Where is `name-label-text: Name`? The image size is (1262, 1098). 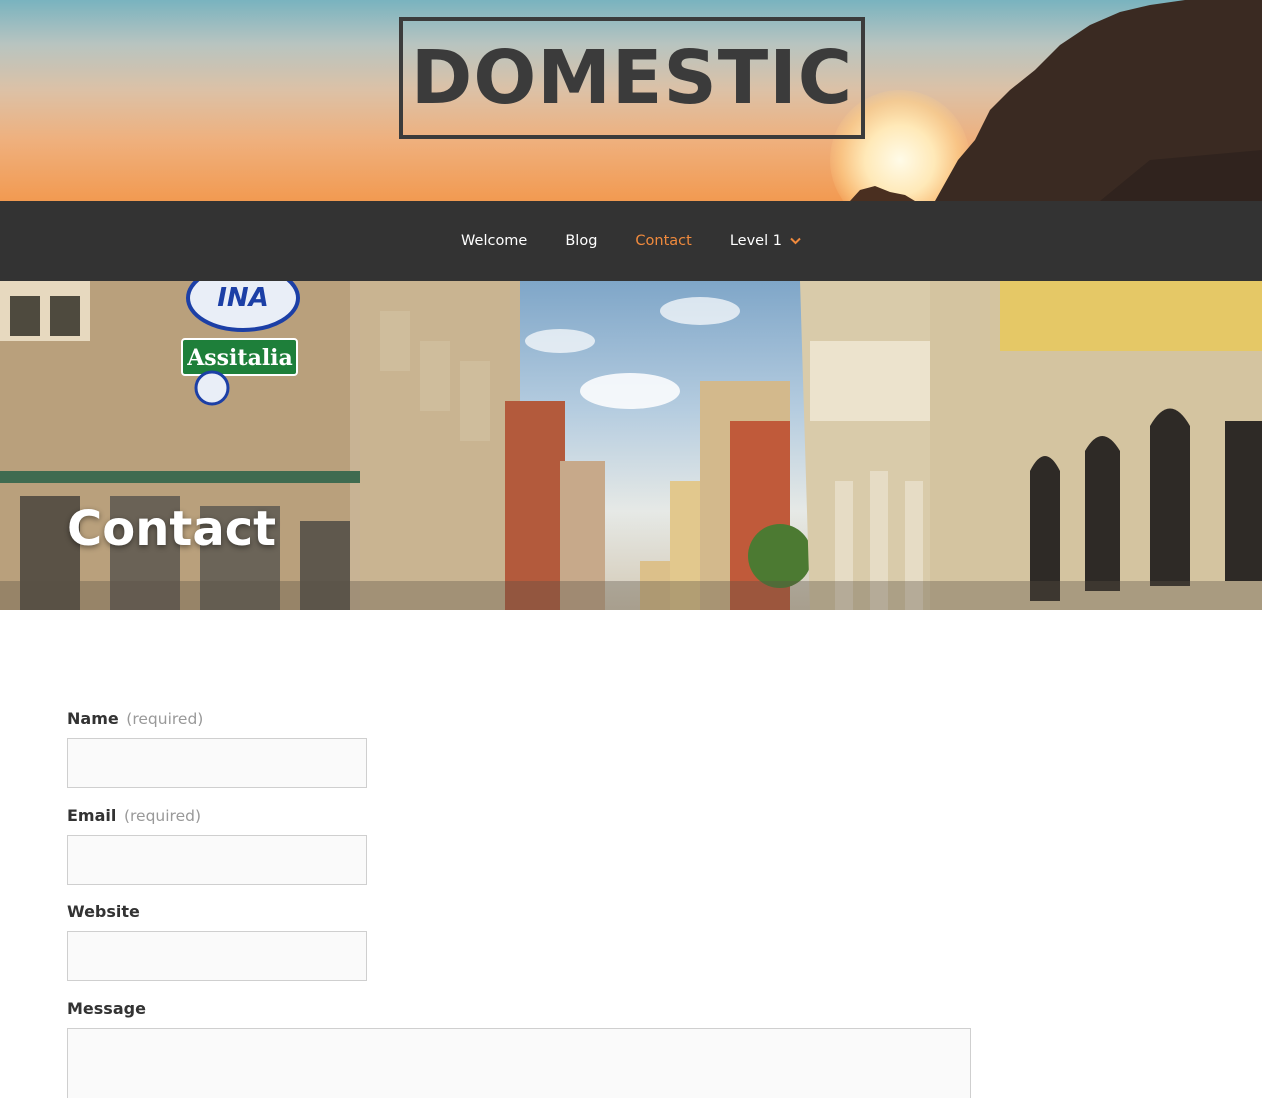
name-label-text: Name is located at coordinates (93, 718).